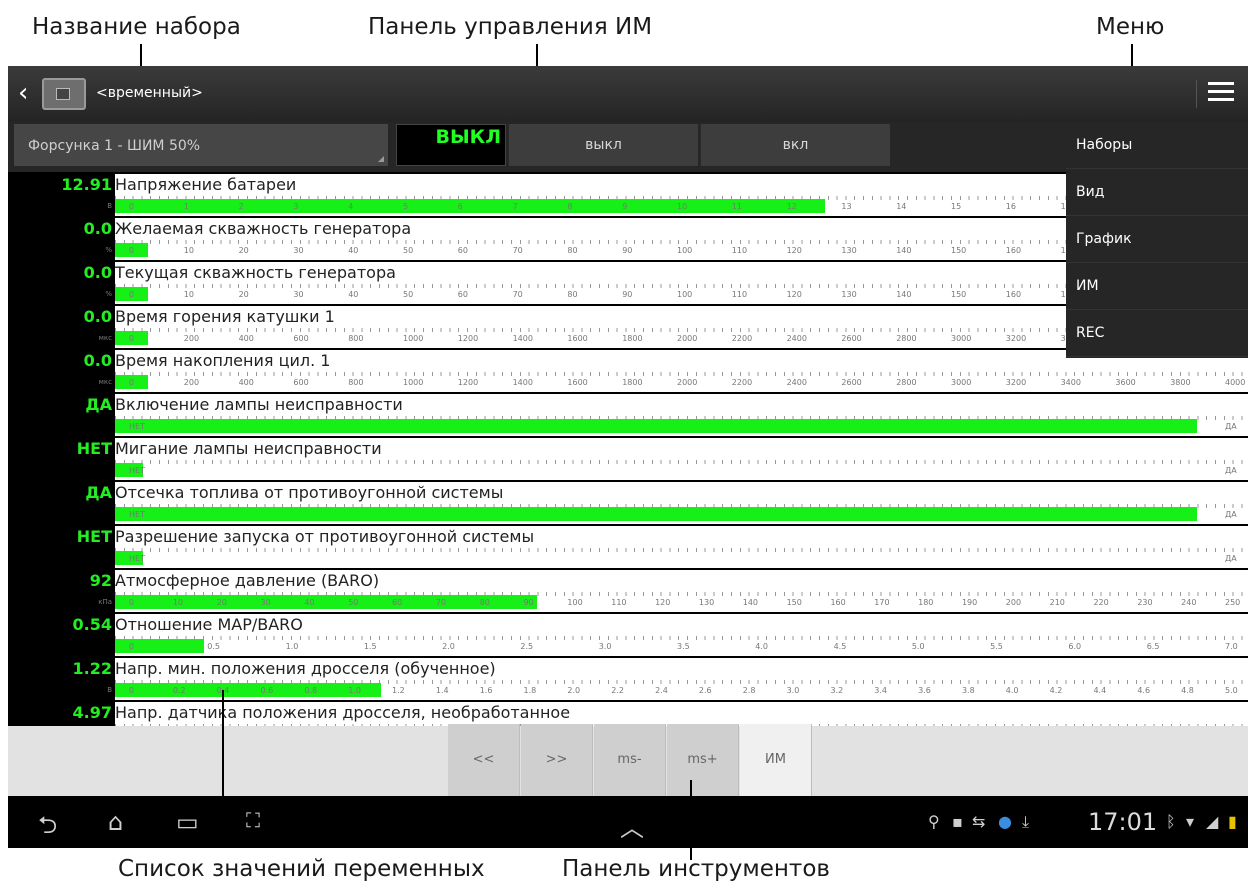 The image size is (1248, 892). Describe the element at coordinates (849, 294) in the screenshot. I see `scale-tick-label: 130` at that location.